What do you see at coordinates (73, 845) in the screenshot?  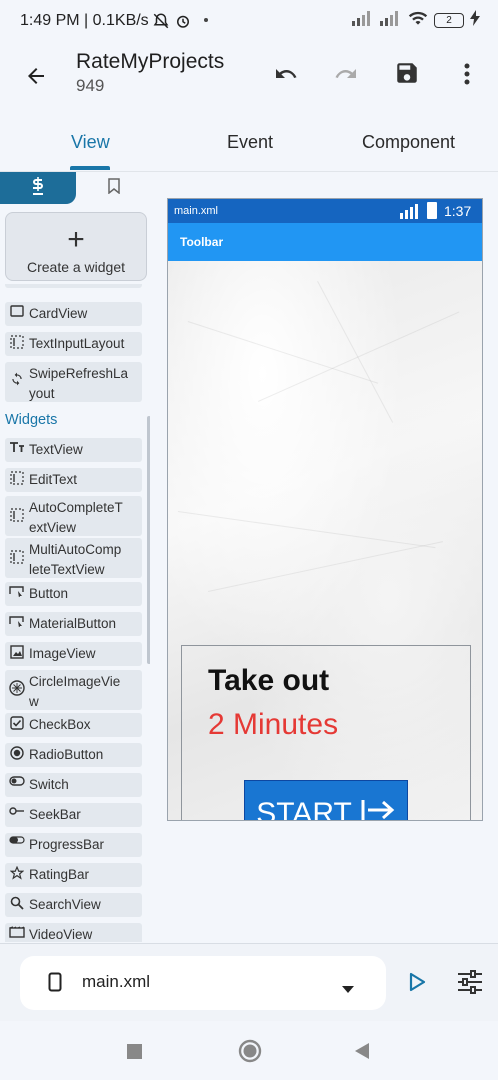 I see `palette-item-progressbar: ProgressBar` at bounding box center [73, 845].